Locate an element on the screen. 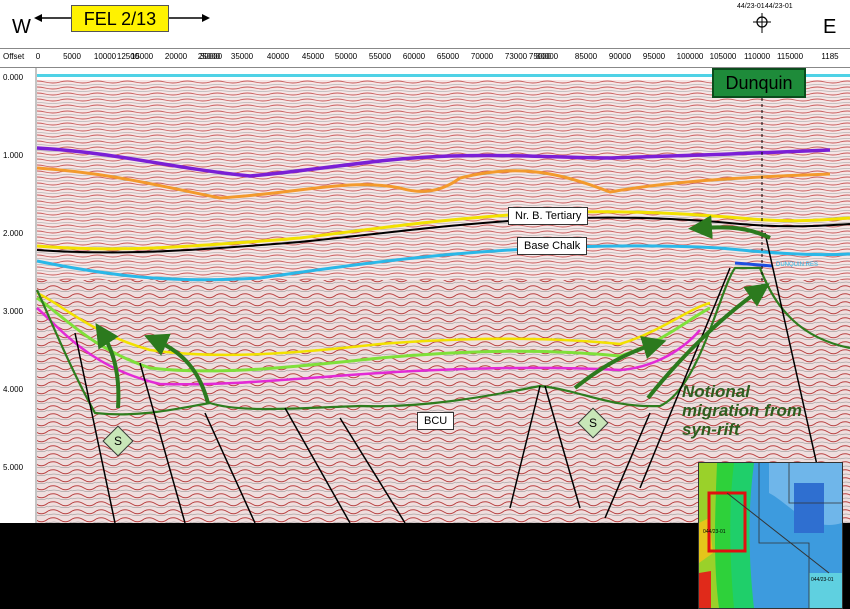 Image resolution: width=850 pixels, height=609 pixels. offset-tick-label: 80000 is located at coordinates (547, 56).